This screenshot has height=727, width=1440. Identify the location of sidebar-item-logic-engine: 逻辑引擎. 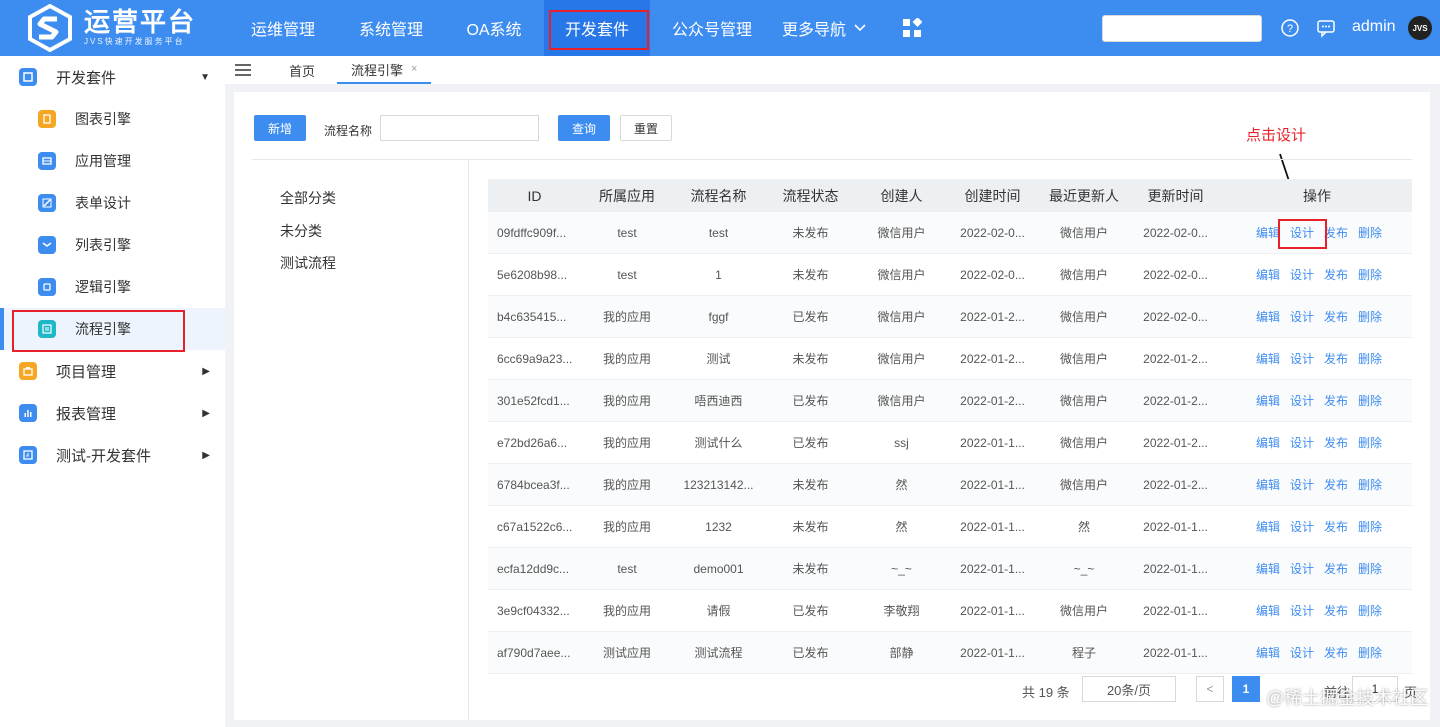
(112, 287).